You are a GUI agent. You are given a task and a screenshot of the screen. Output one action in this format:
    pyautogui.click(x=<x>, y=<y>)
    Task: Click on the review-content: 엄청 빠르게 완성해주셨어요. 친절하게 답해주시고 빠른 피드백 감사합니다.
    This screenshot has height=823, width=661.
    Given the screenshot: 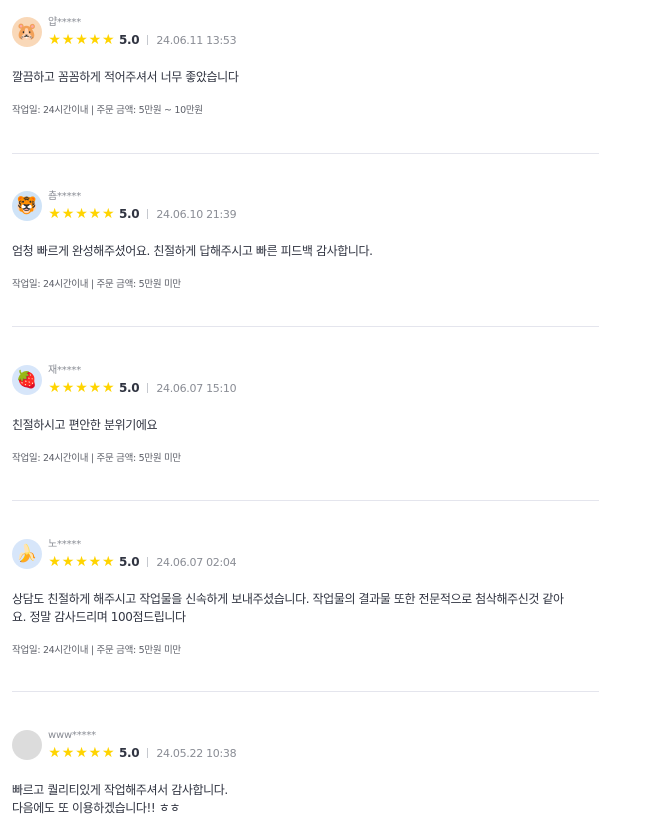 What is the action you would take?
    pyautogui.click(x=192, y=251)
    